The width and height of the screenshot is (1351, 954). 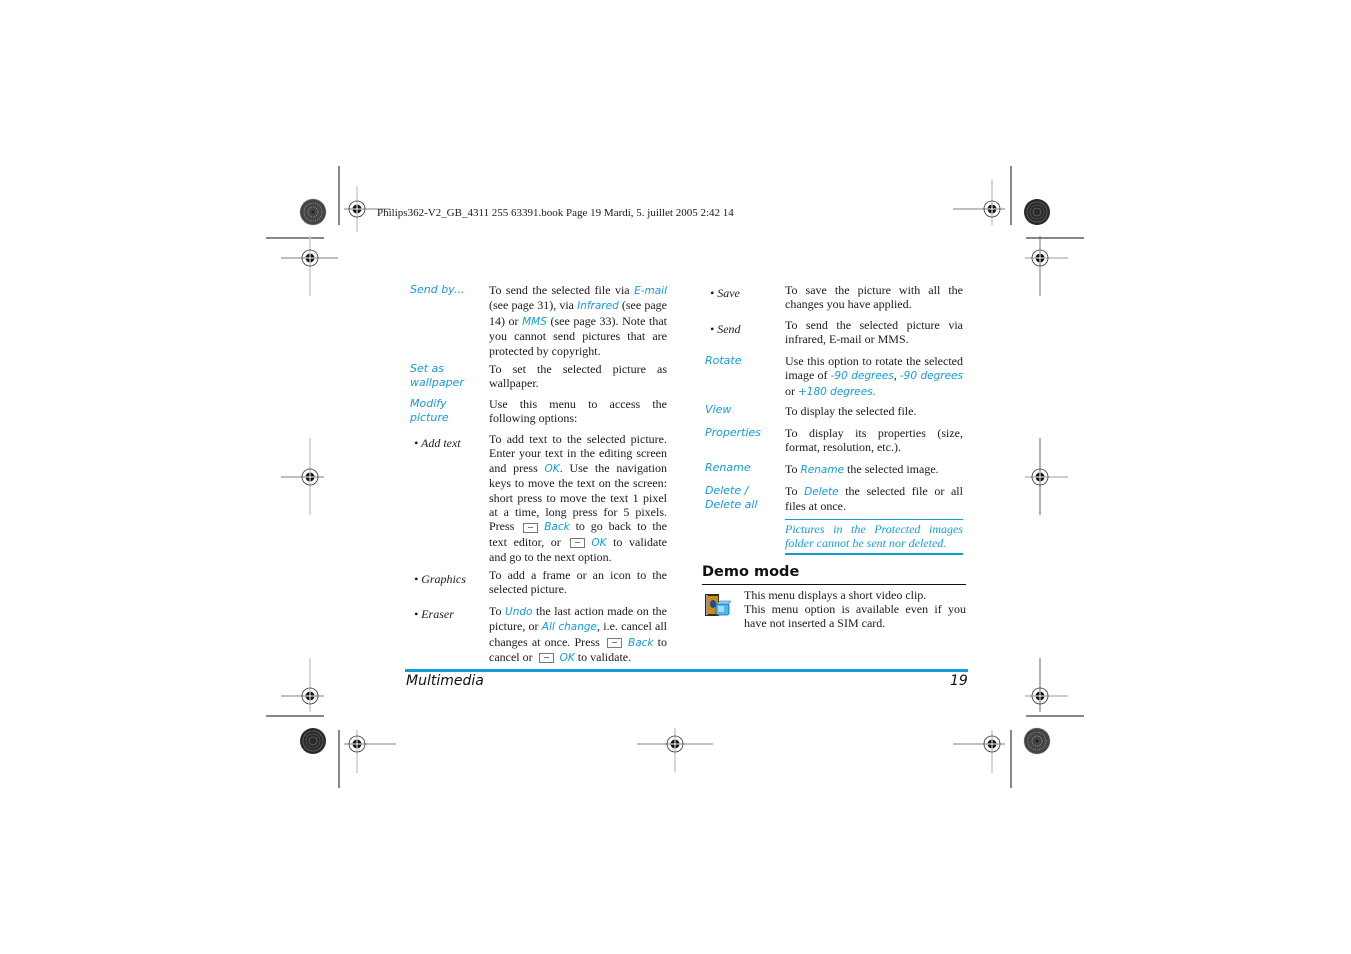 What do you see at coordinates (1018, 723) in the screenshot?
I see `crop-mark-bottom-right` at bounding box center [1018, 723].